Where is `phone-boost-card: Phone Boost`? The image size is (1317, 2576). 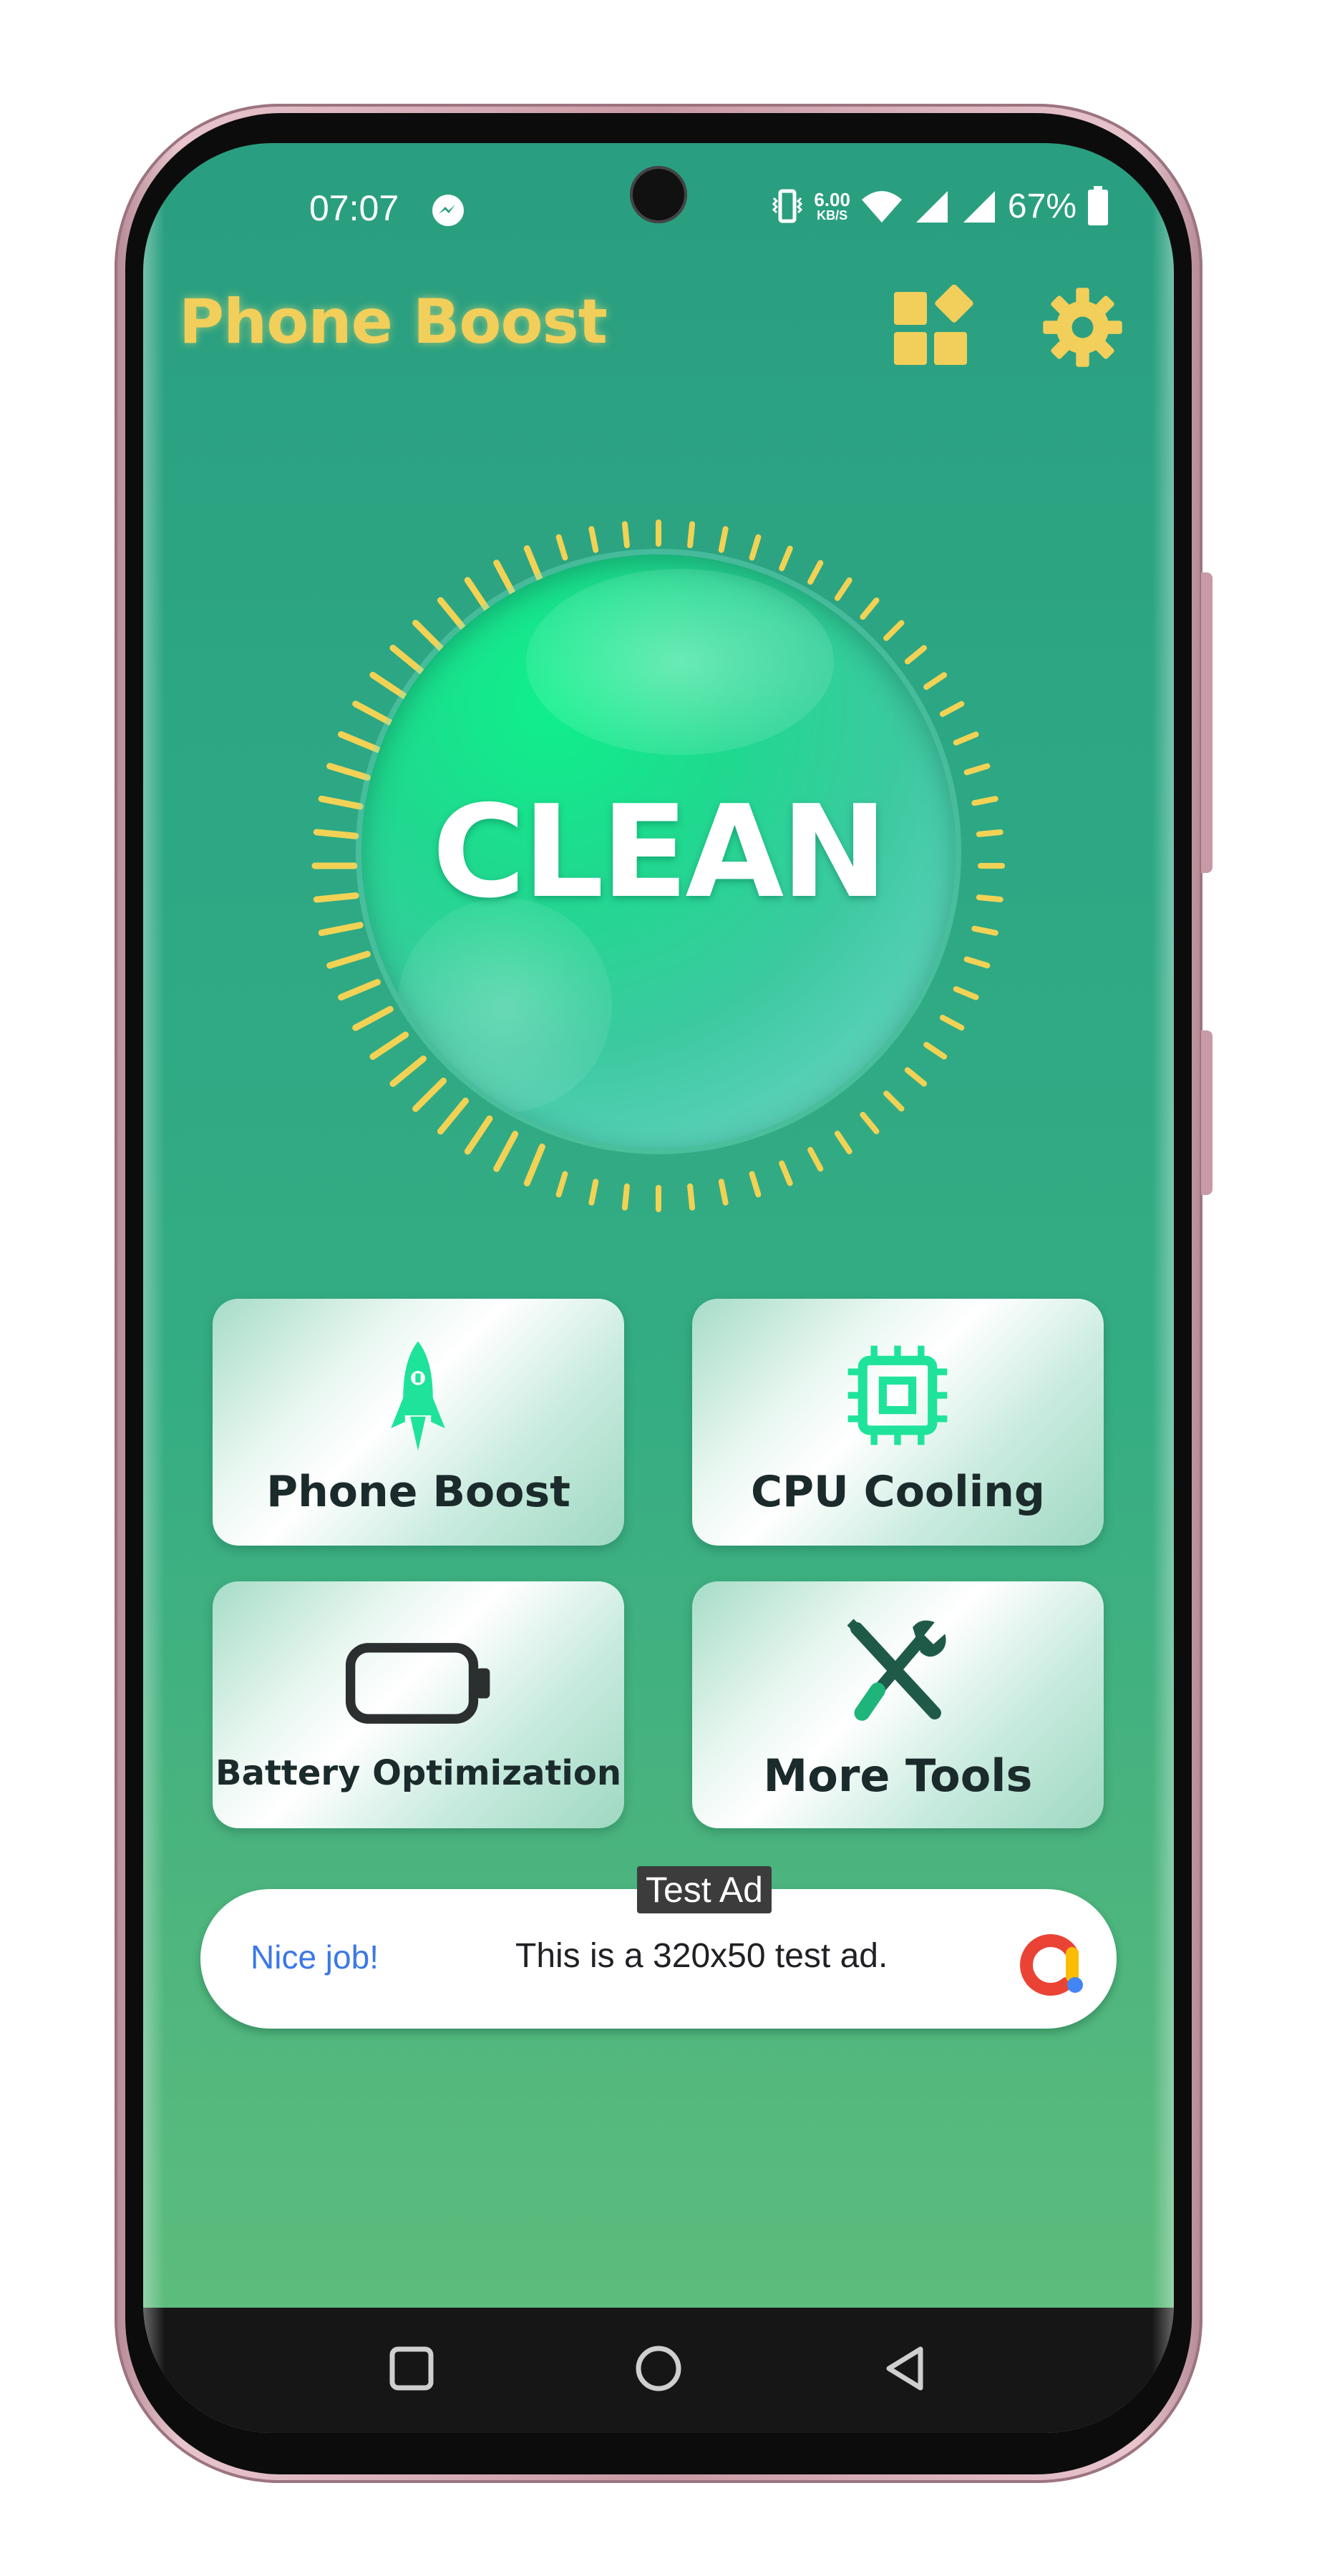
phone-boost-card: Phone Boost is located at coordinates (418, 1422).